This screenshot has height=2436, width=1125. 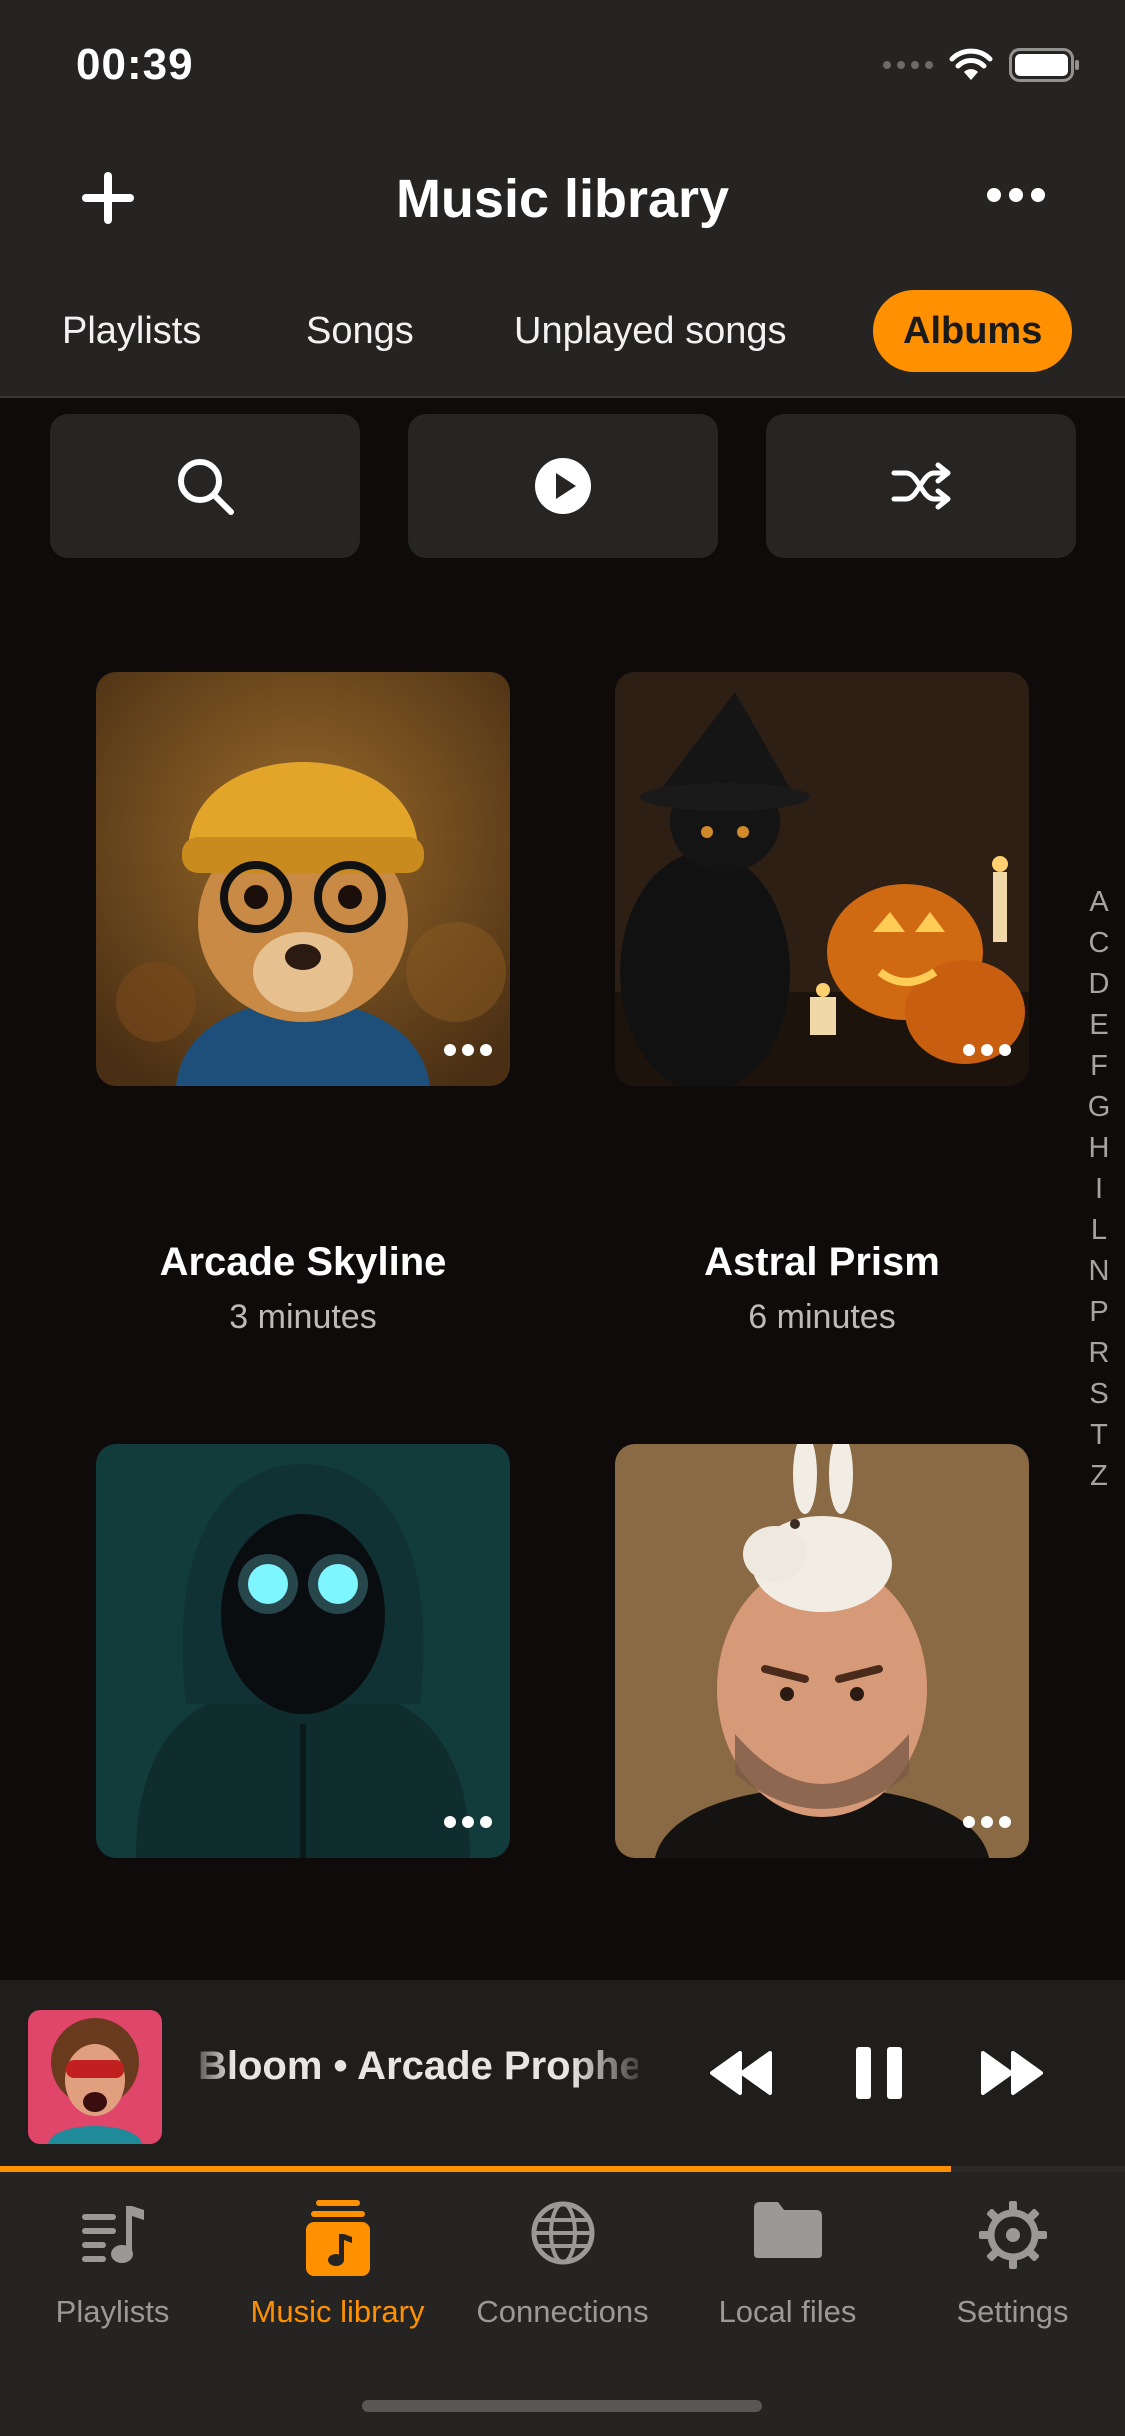 I want to click on action-row, so click(x=563, y=486).